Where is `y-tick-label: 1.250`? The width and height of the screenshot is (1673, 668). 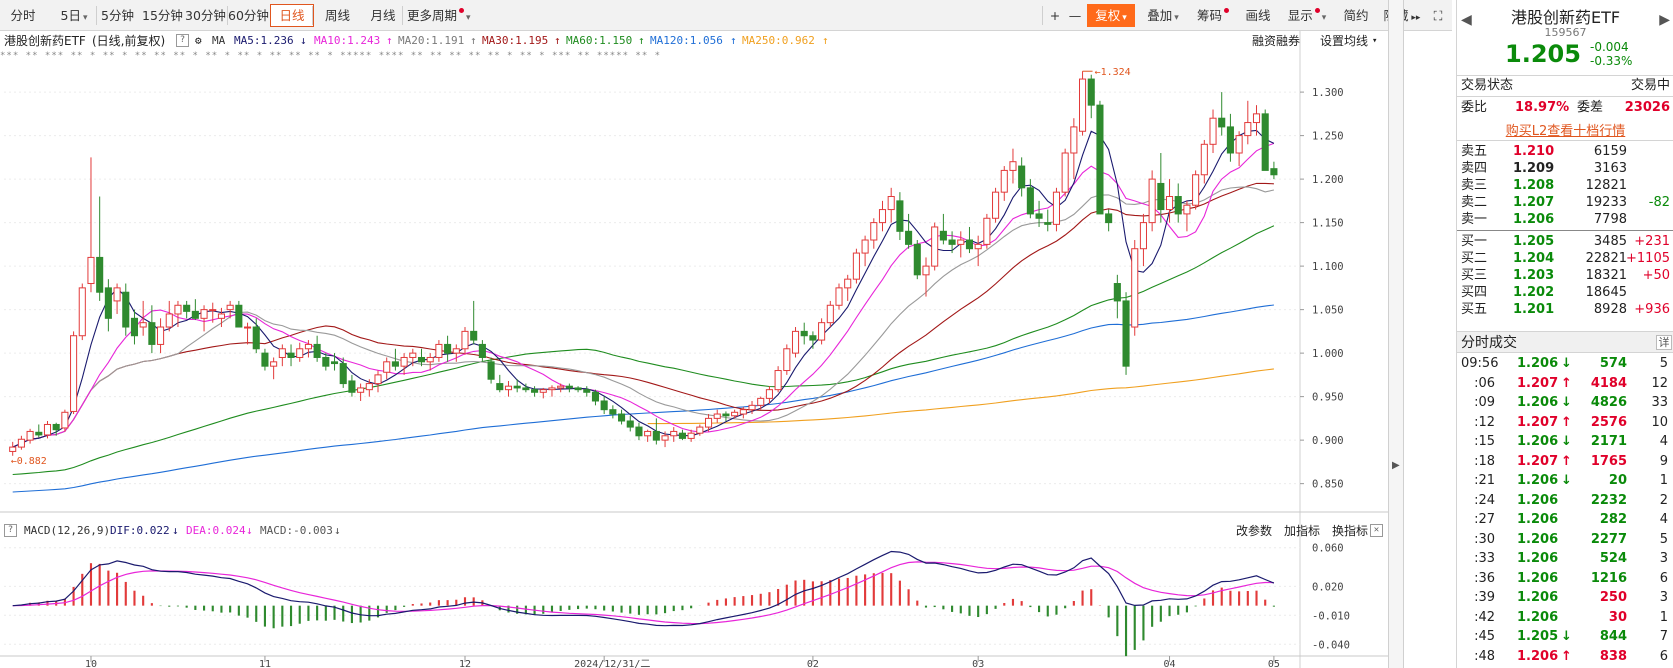
y-tick-label: 1.250 is located at coordinates (1328, 137).